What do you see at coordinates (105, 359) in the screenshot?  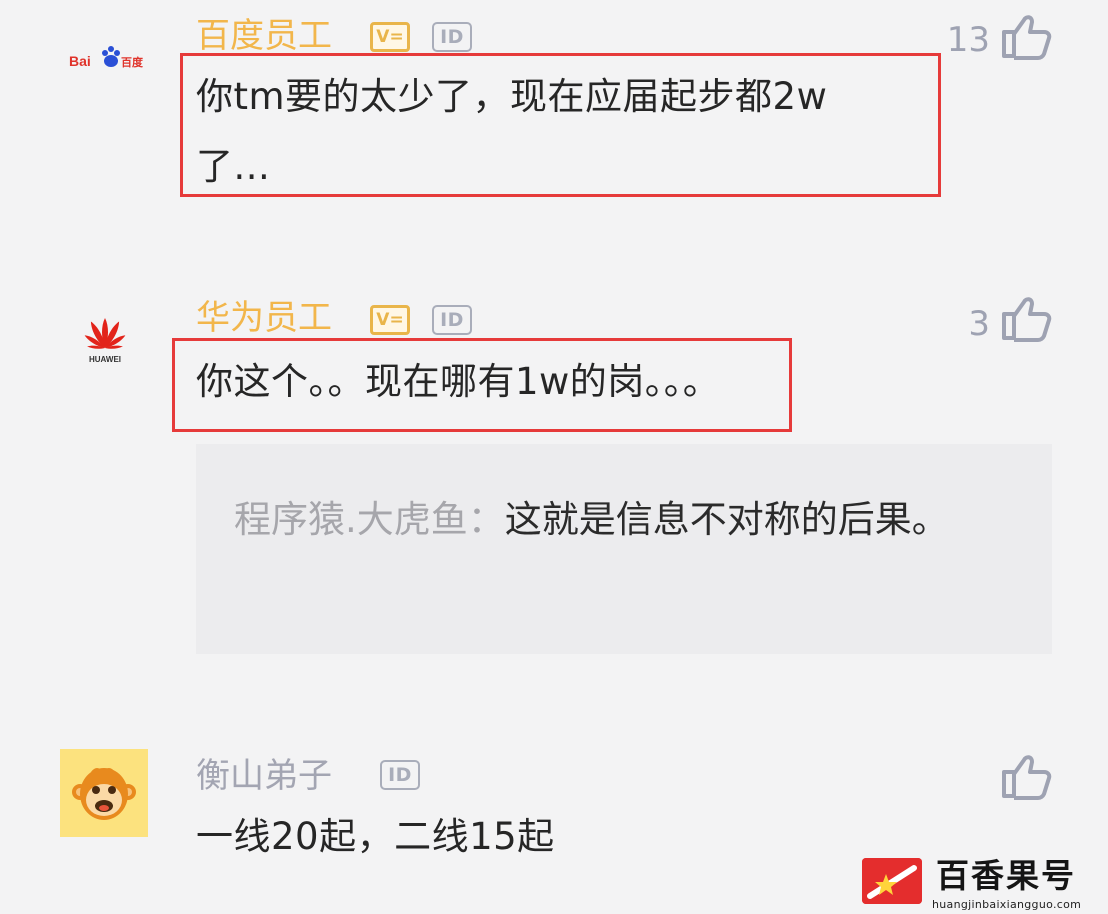 I see `svg-text: HUAWEI` at bounding box center [105, 359].